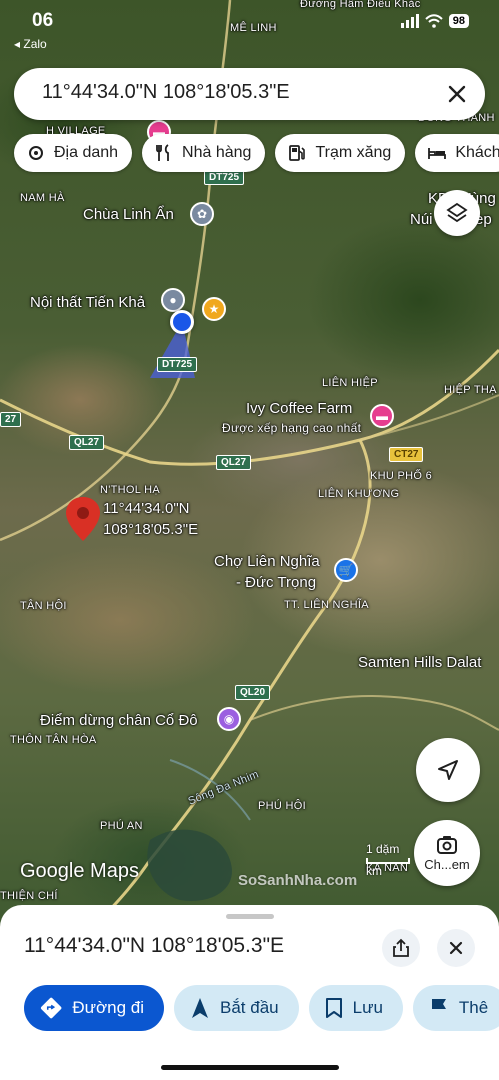  I want to click on place-label: THIỆN CHÍ, so click(29, 896).